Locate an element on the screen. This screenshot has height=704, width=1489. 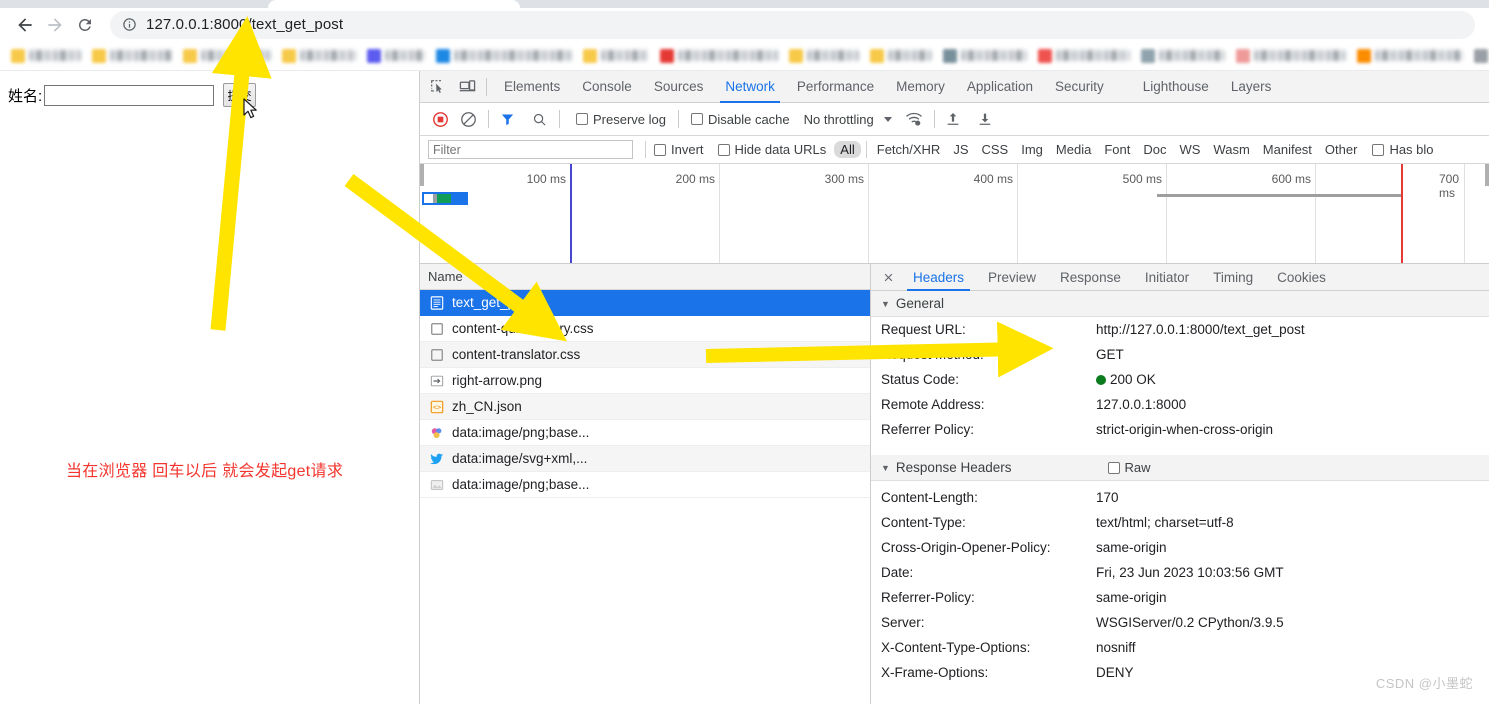
name-label: 姓名: is located at coordinates (25, 96).